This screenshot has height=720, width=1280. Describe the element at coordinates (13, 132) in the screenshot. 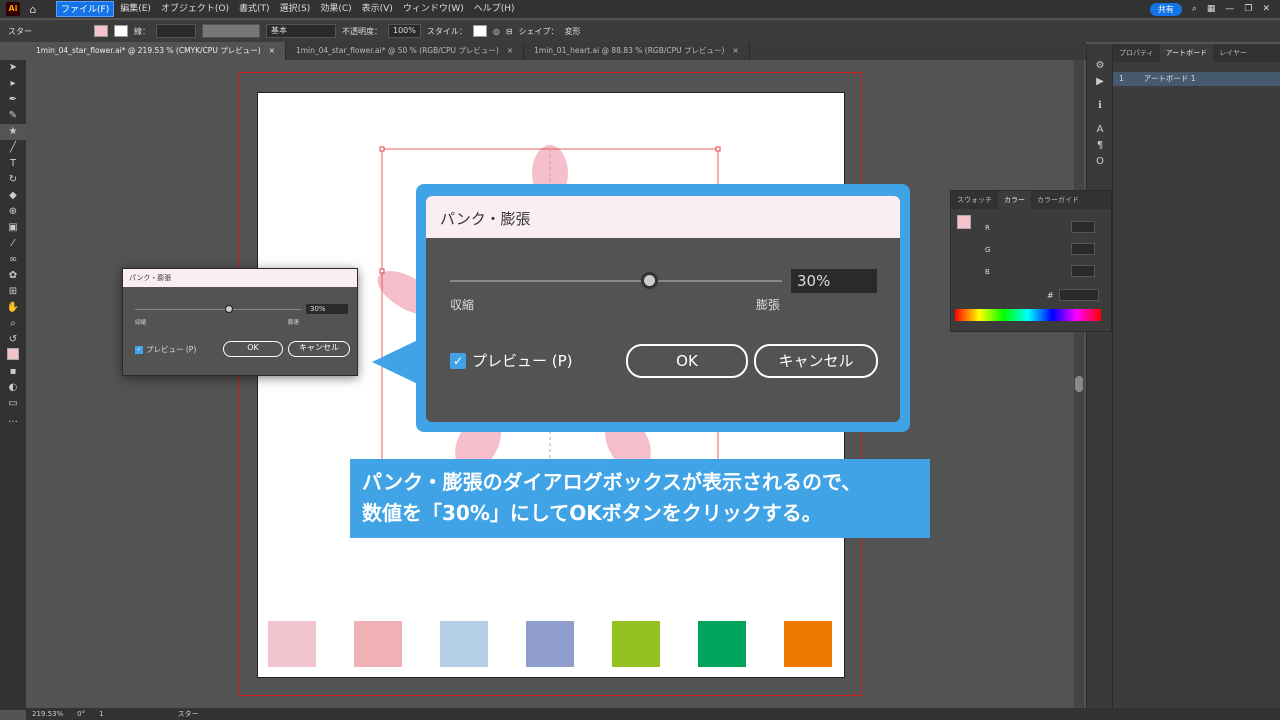

I see `star-tool-icon: ★` at that location.